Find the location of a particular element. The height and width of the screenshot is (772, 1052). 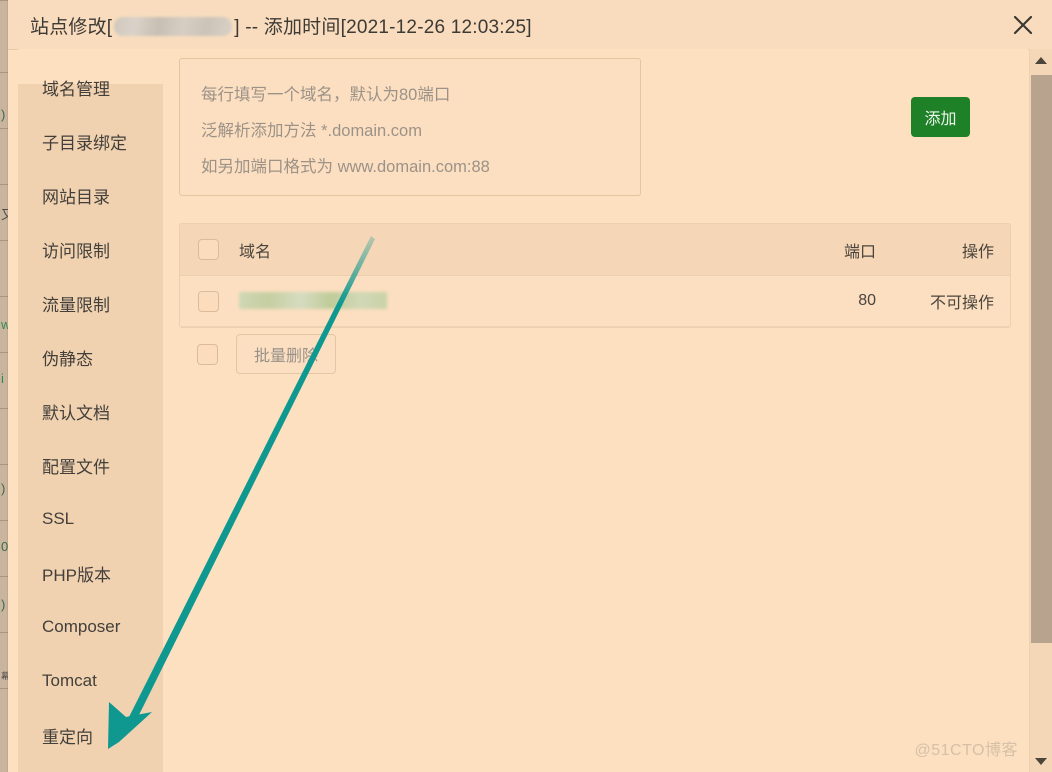

domain-value-redacted is located at coordinates (313, 300).